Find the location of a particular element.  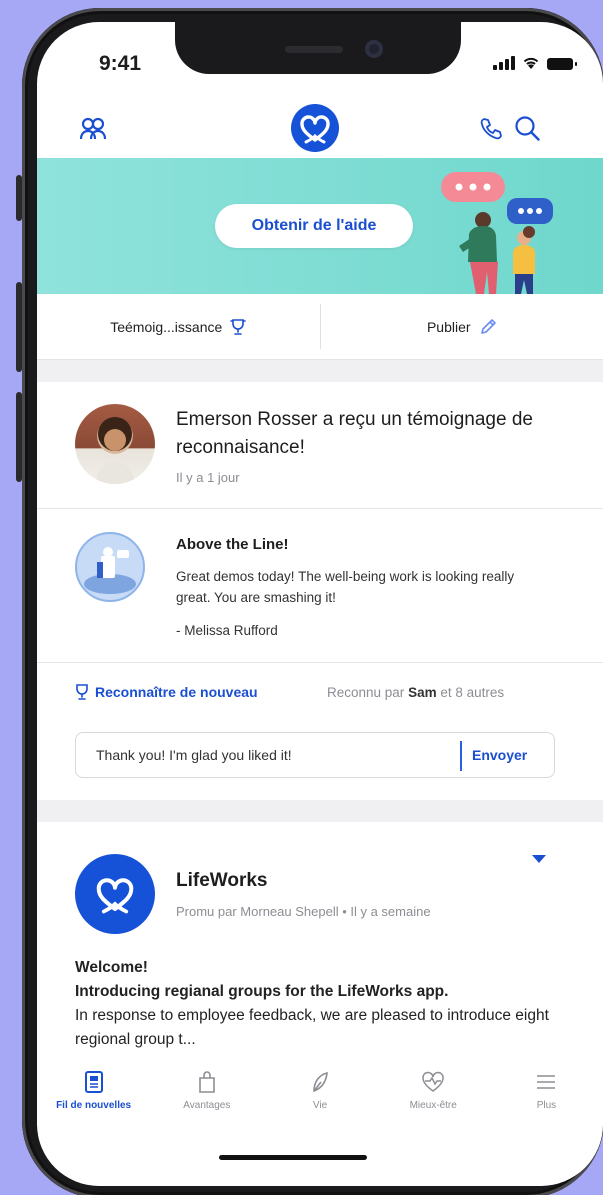

pencil-icon is located at coordinates (488, 326).